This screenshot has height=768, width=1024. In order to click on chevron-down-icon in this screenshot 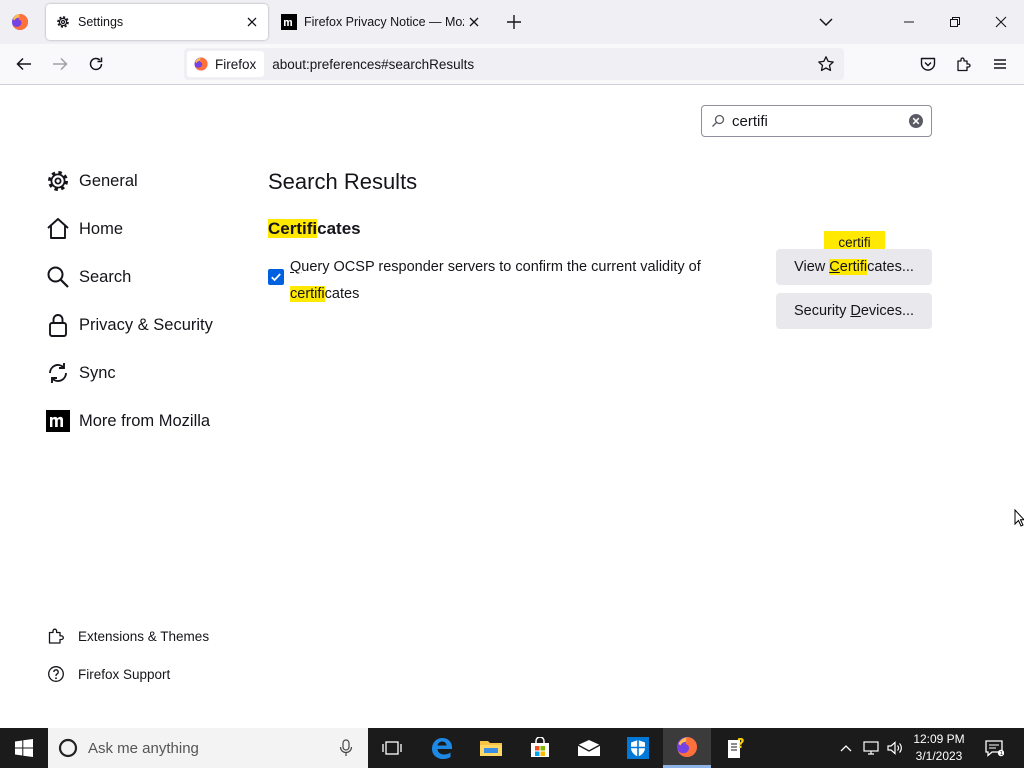, I will do `click(826, 22)`.